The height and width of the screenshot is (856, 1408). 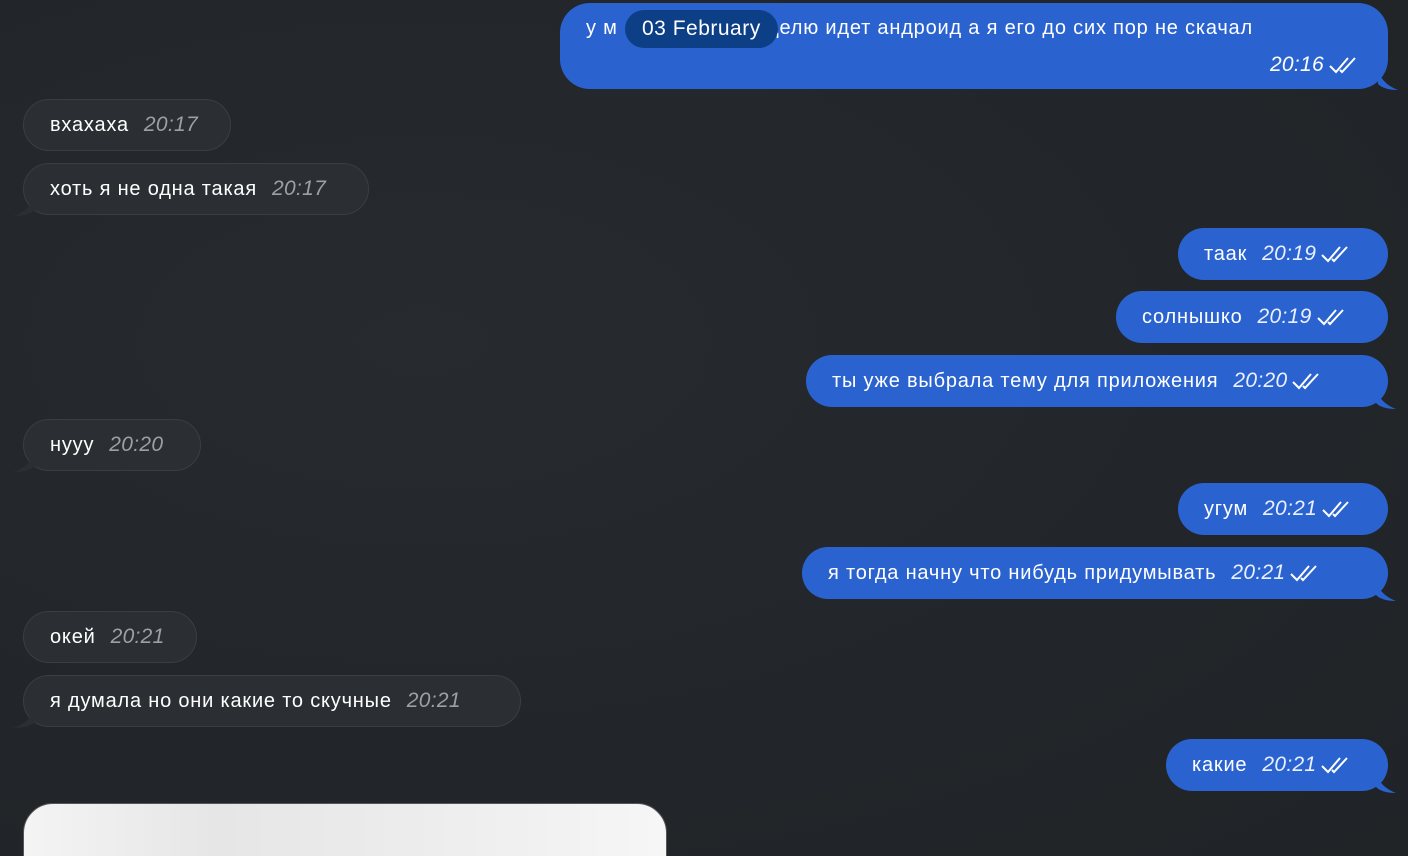 I want to click on incoming-message: я думала но они какие то скучные 20:21, so click(x=272, y=701).